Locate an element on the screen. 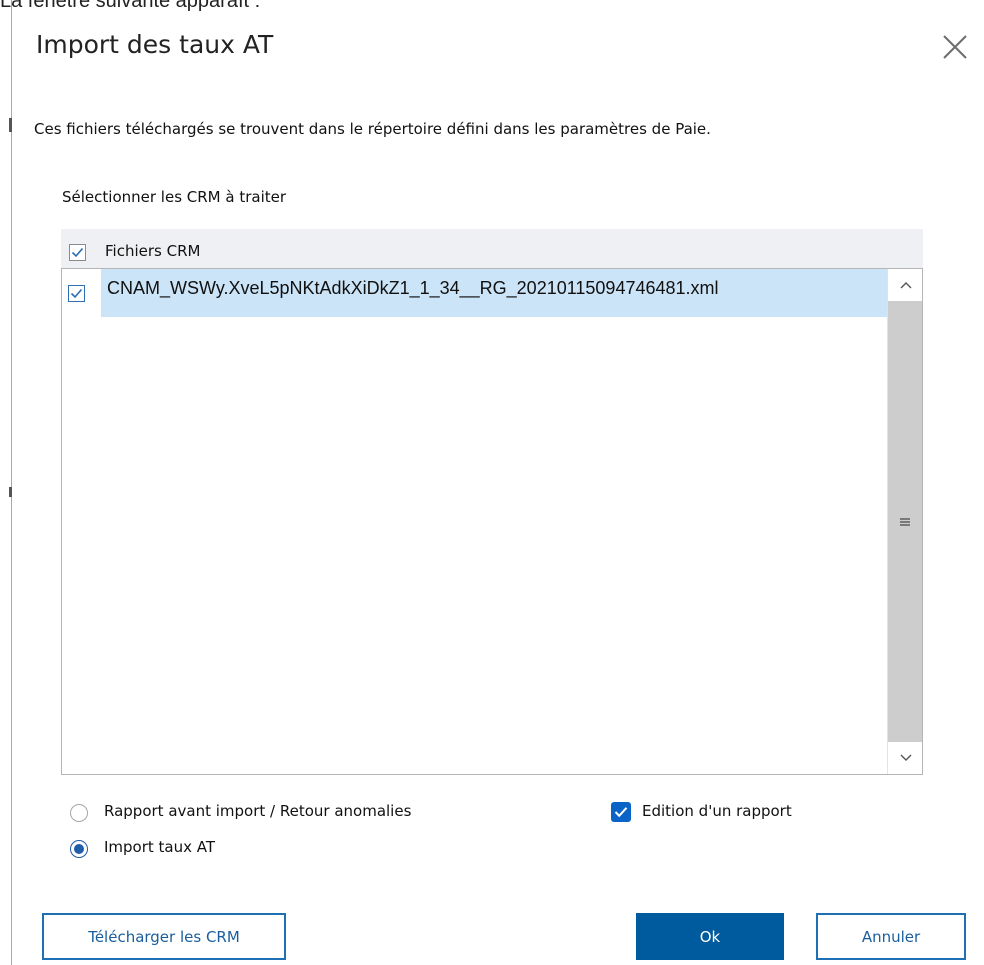  vertical-scrollbar is located at coordinates (904, 521).